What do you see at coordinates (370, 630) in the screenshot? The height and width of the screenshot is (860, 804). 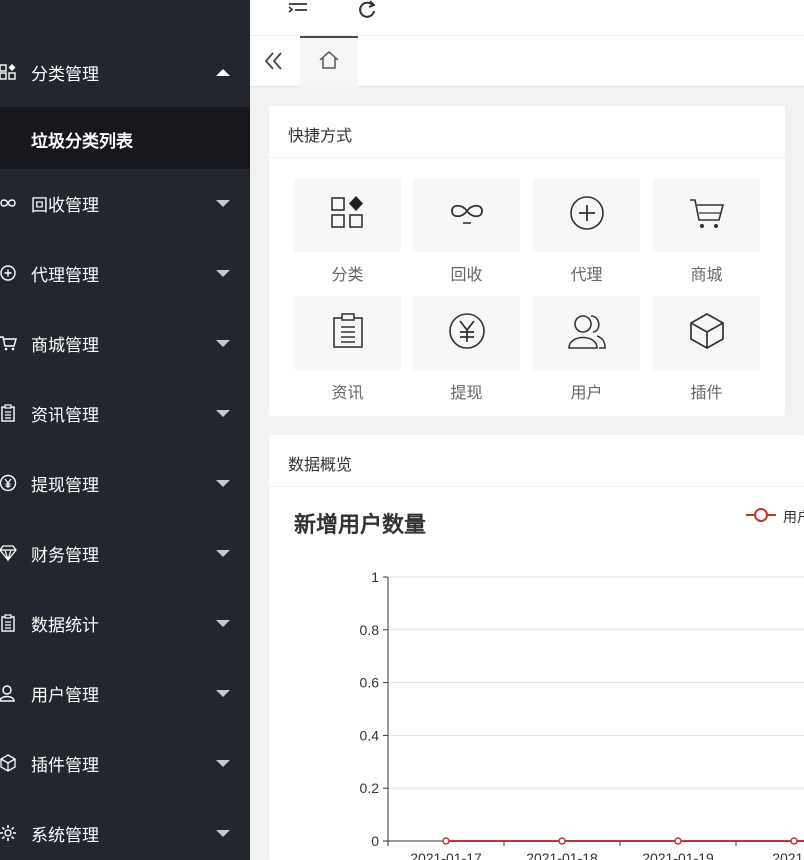 I see `y-tick-label: 0.8` at bounding box center [370, 630].